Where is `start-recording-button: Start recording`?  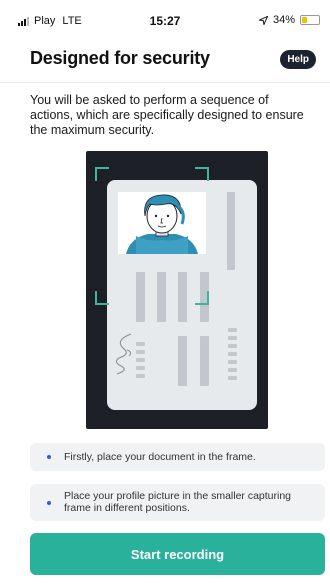
start-recording-button: Start recording is located at coordinates (177, 554).